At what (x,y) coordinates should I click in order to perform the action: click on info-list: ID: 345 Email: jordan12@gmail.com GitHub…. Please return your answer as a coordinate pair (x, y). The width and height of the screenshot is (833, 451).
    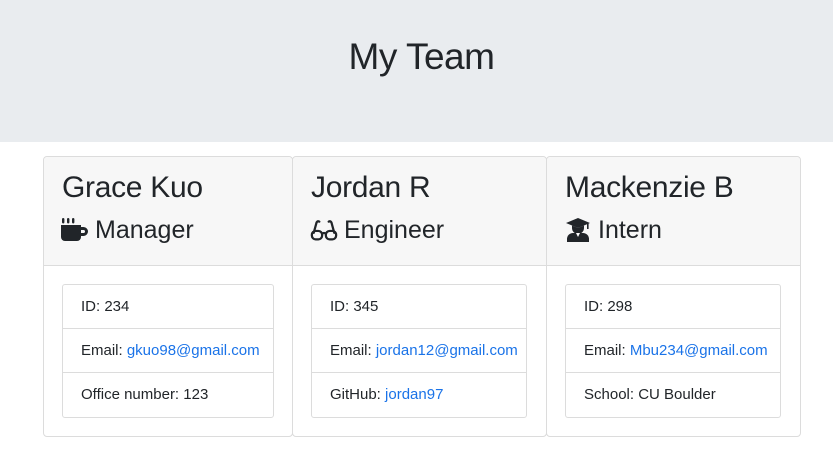
    Looking at the image, I should click on (419, 351).